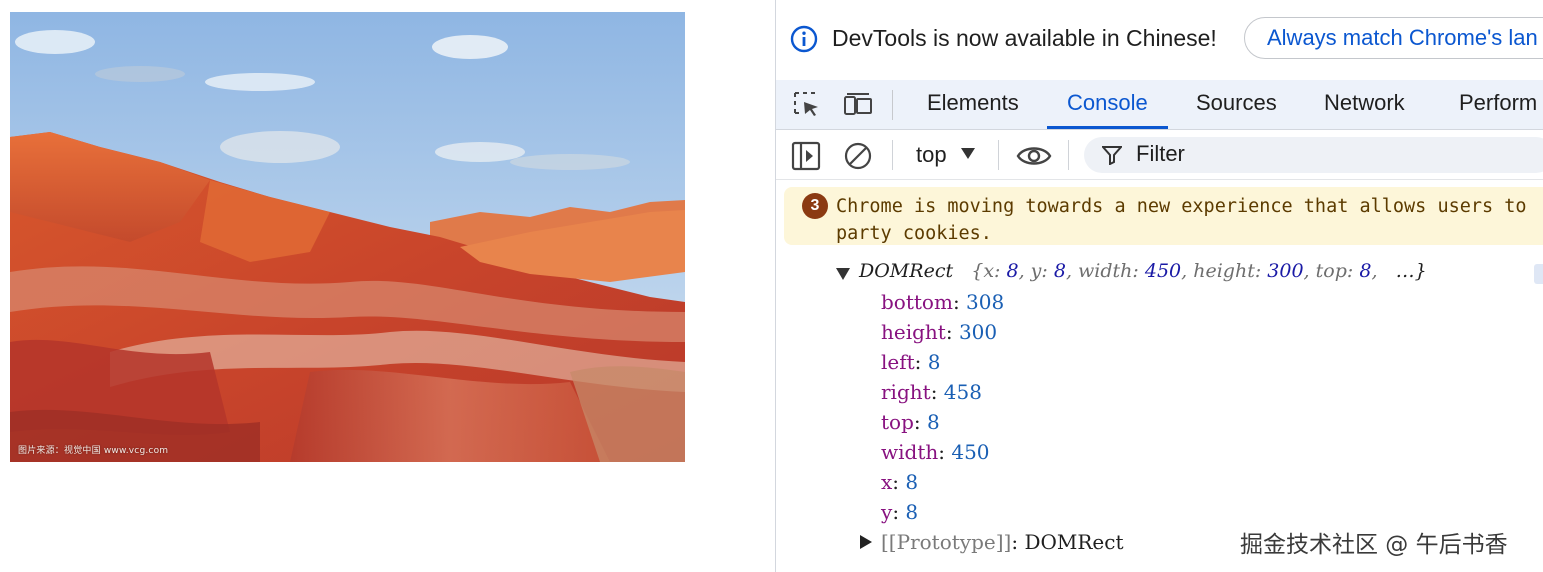 This screenshot has height=572, width=1543. Describe the element at coordinates (843, 274) in the screenshot. I see `expand-triangle-icon` at that location.